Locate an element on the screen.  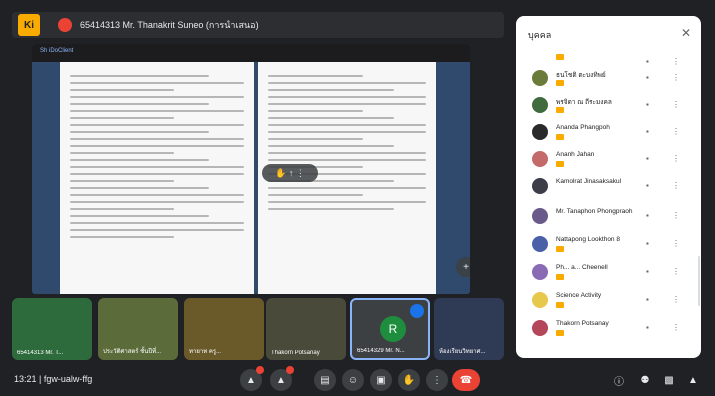
participant-item: Science Activity ▪ ⋮ is located at coordinates (610, 301).